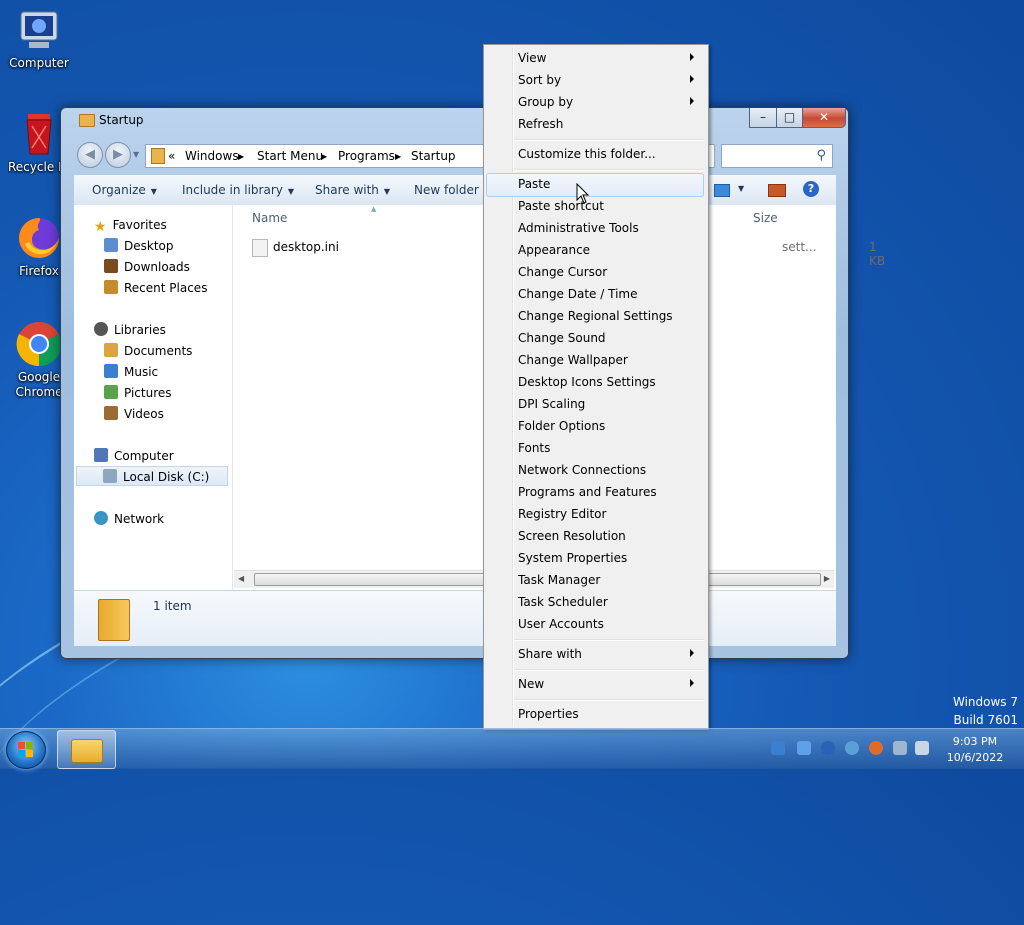 The image size is (1024, 925). What do you see at coordinates (139, 246) in the screenshot?
I see `nav-desktop: Desktop` at bounding box center [139, 246].